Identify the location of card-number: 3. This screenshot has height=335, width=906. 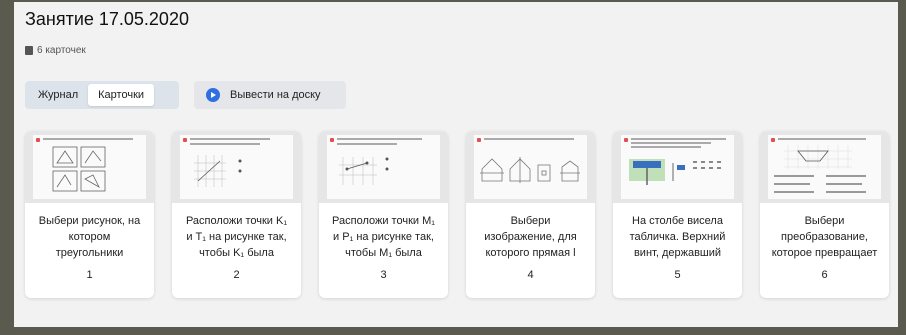
(383, 275).